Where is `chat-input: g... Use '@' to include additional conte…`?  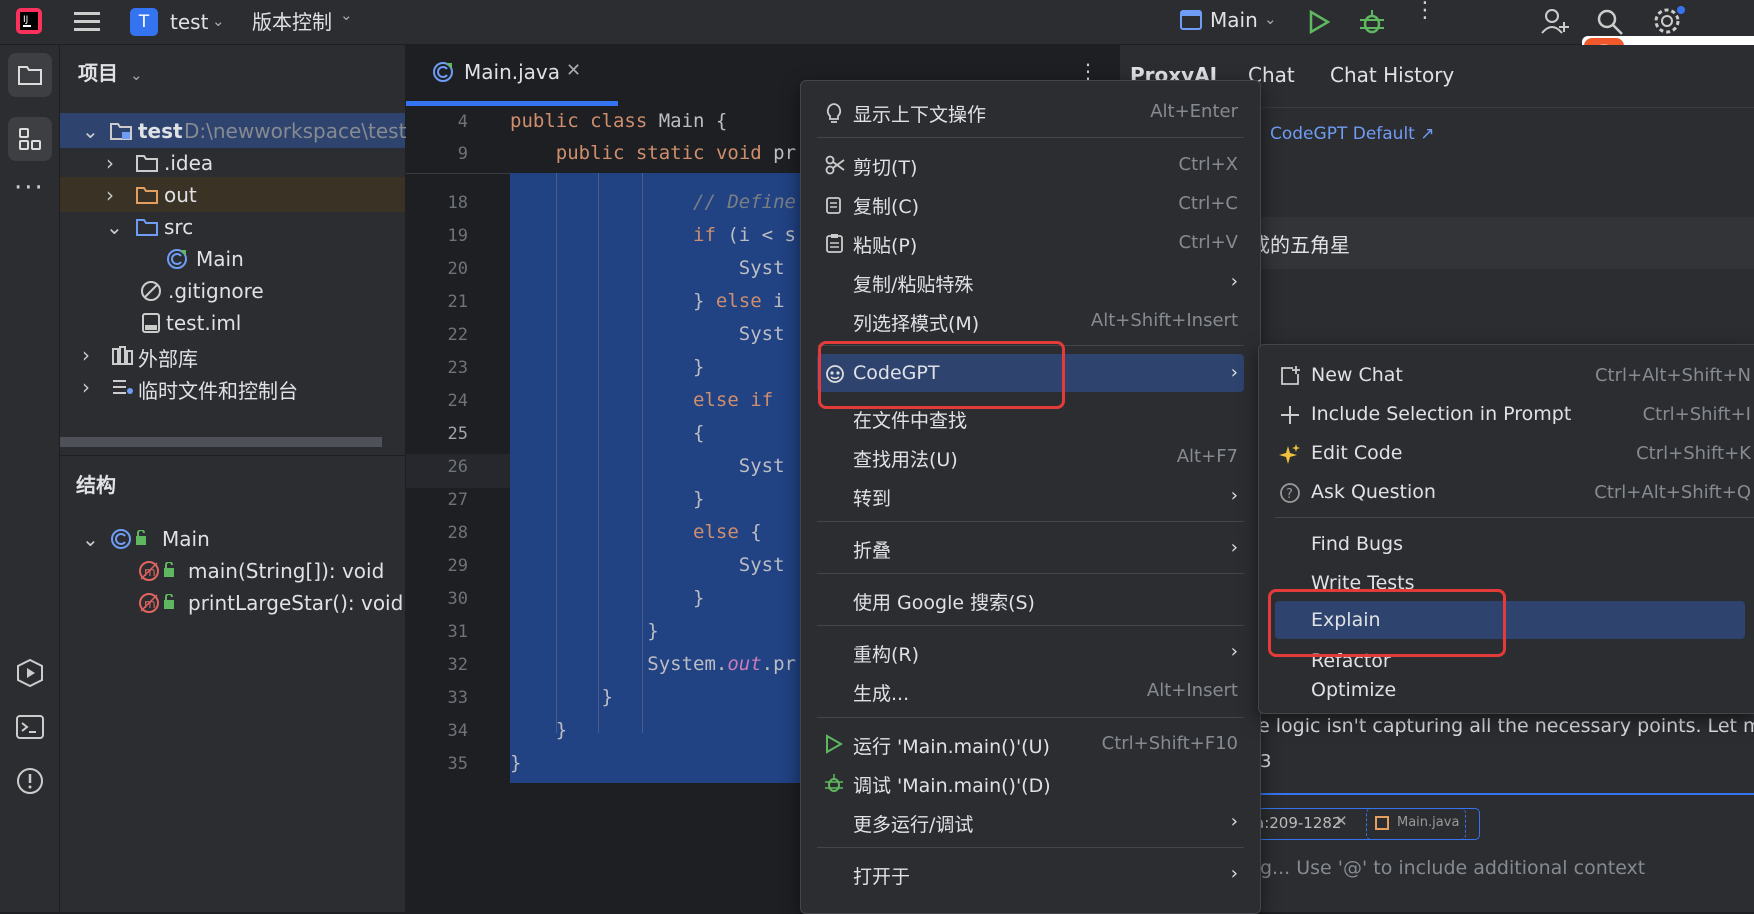 chat-input: g... Use '@' to include additional conte… is located at coordinates (1452, 868).